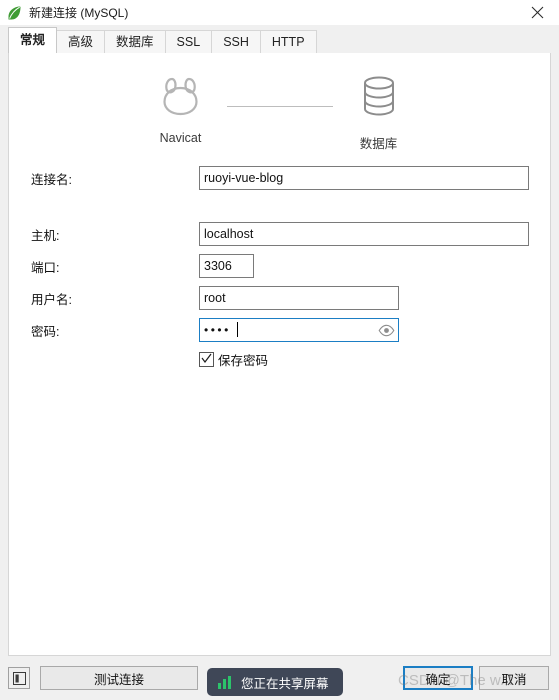 This screenshot has height=700, width=559. Describe the element at coordinates (374, 359) in the screenshot. I see `save-password-row: 保存密码` at that location.